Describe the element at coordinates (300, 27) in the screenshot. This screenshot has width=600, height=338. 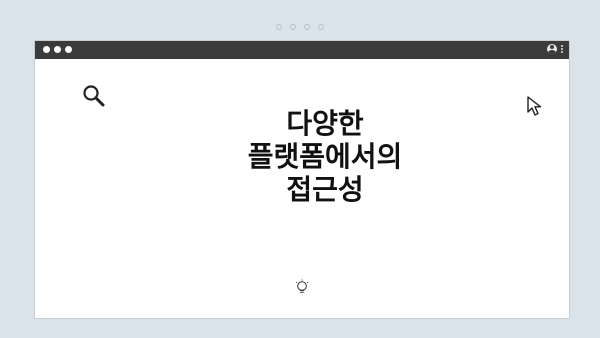
I see `top-pagination-dots` at that location.